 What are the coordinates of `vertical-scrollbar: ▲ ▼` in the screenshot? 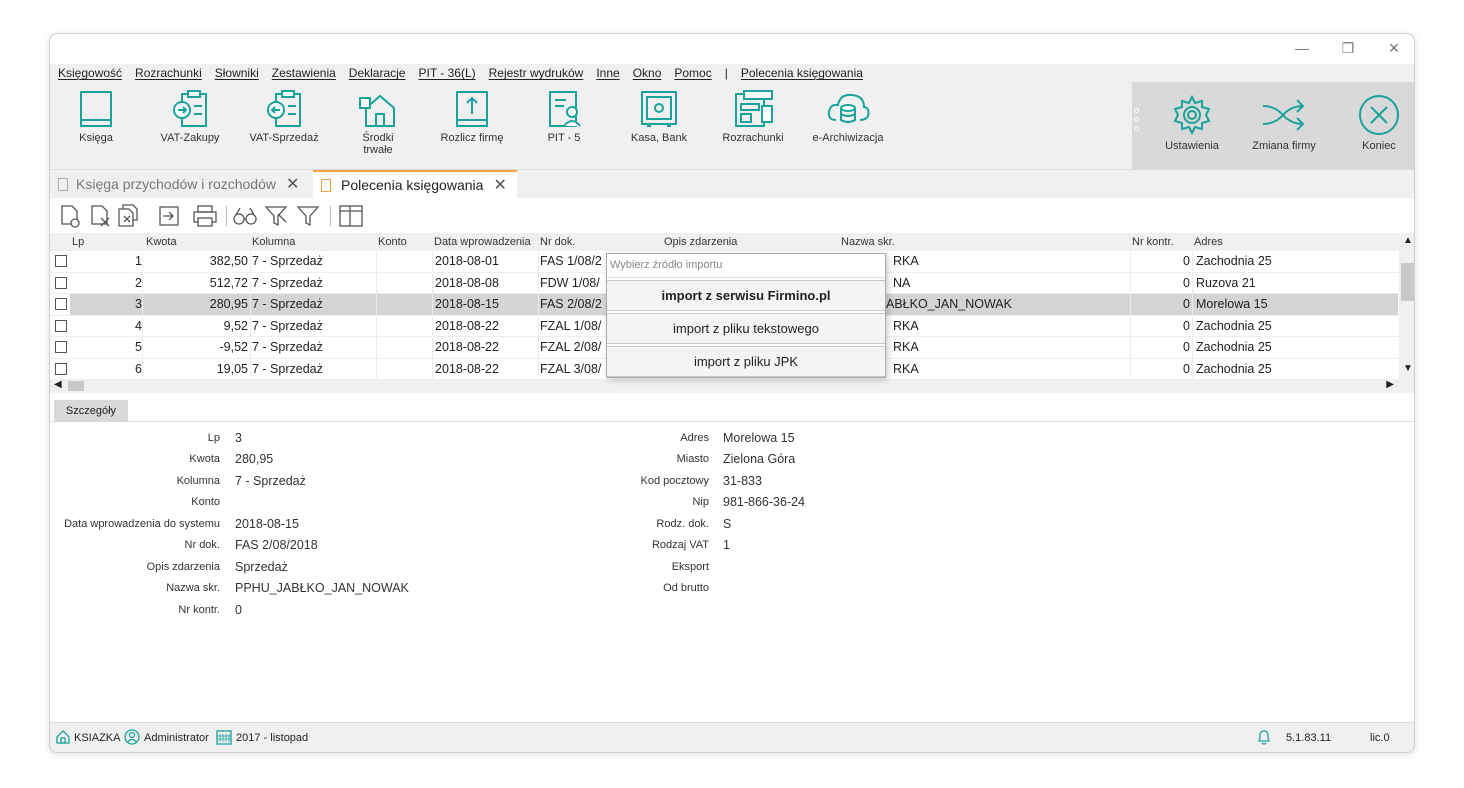 It's located at (1406, 306).